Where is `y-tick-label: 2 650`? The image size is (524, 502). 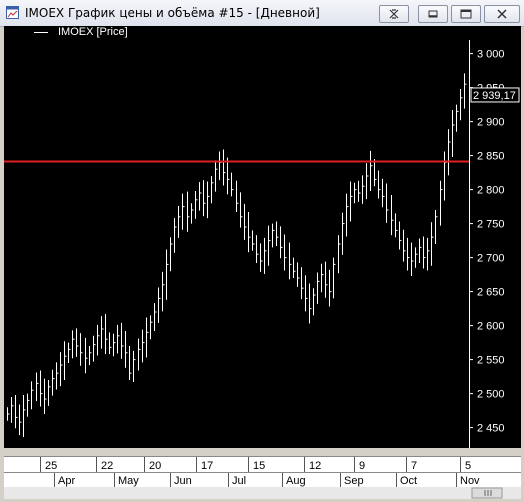 y-tick-label: 2 650 is located at coordinates (491, 293).